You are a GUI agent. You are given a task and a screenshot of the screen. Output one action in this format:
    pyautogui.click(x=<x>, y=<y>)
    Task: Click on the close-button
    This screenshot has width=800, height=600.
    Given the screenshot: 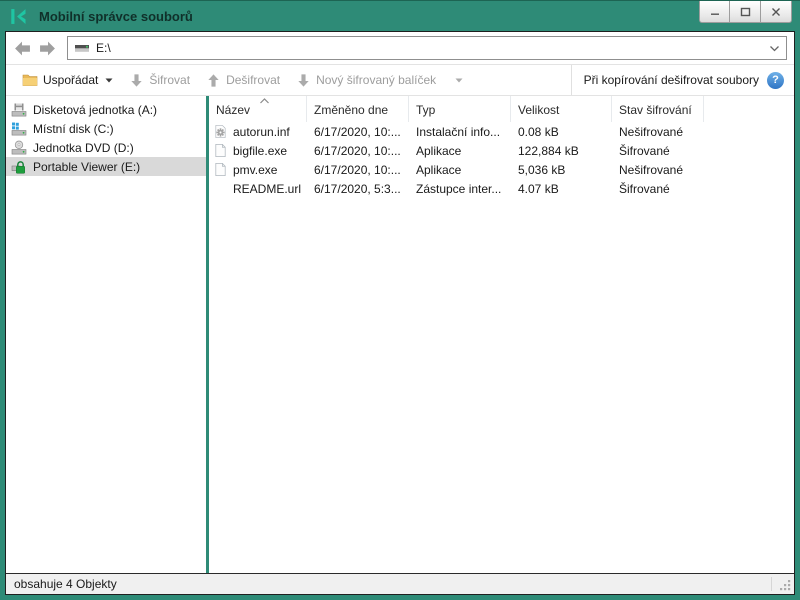 What is the action you would take?
    pyautogui.click(x=776, y=12)
    